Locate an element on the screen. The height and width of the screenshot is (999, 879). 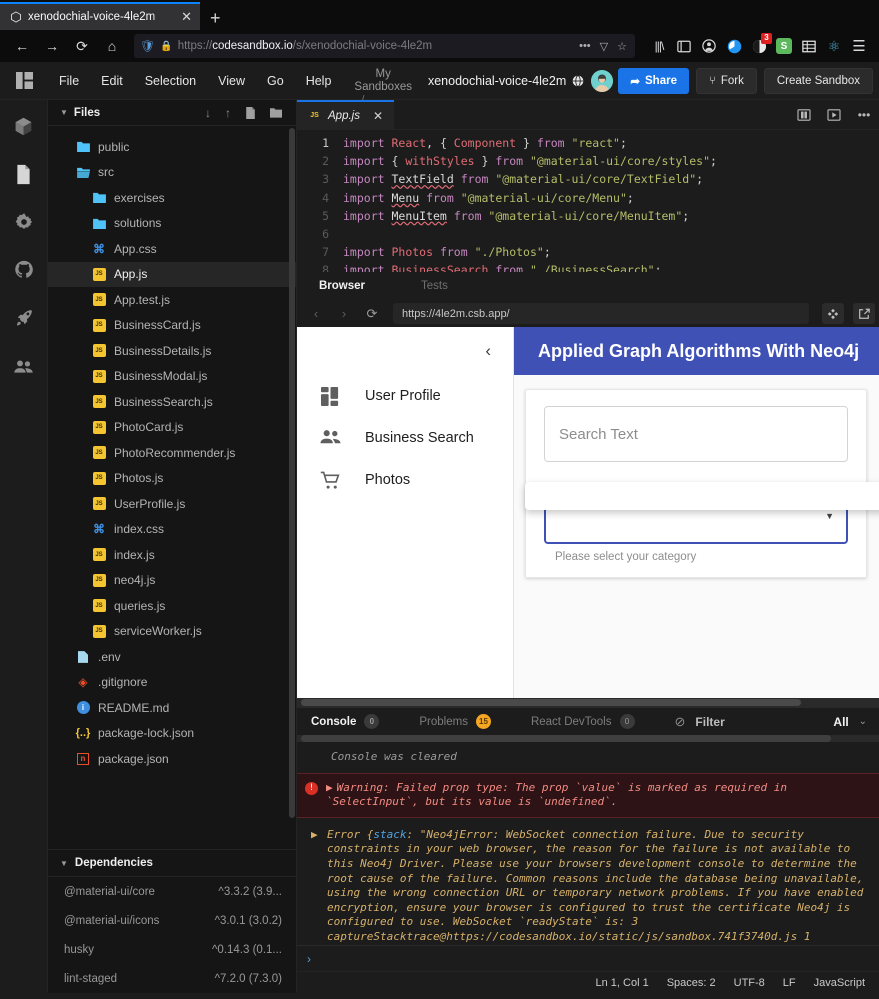
menu-go: Go is located at coordinates (275, 81).